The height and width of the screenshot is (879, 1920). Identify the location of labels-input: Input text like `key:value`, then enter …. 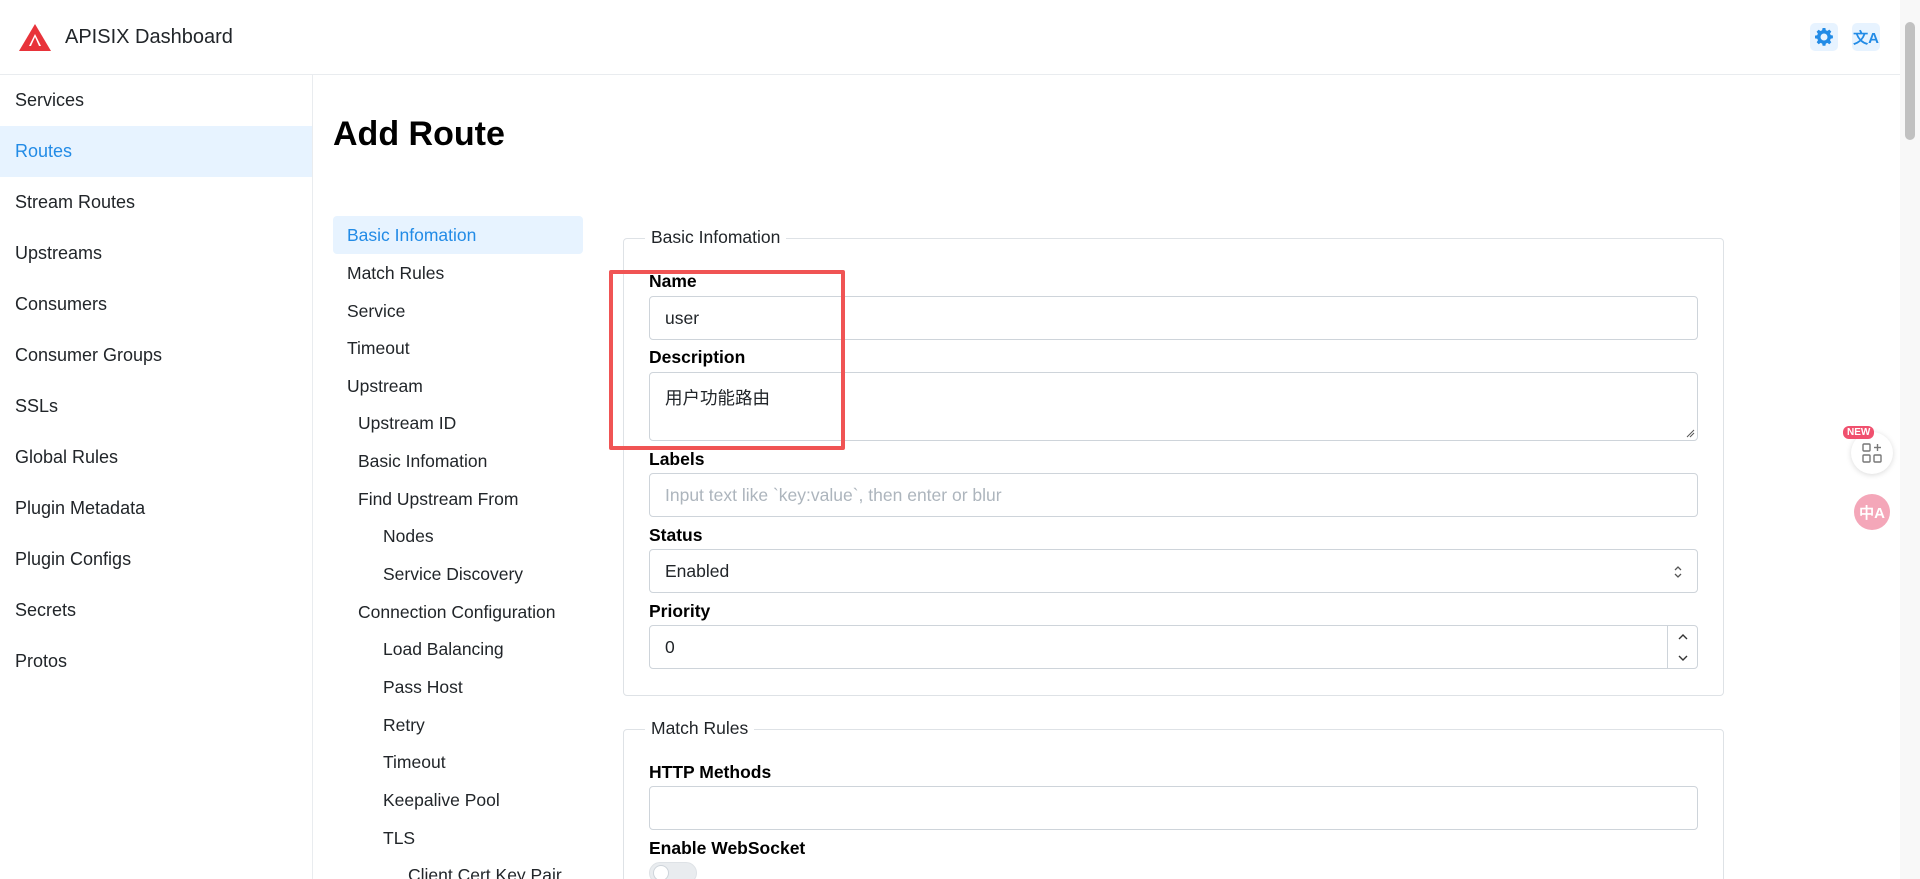
(1173, 495).